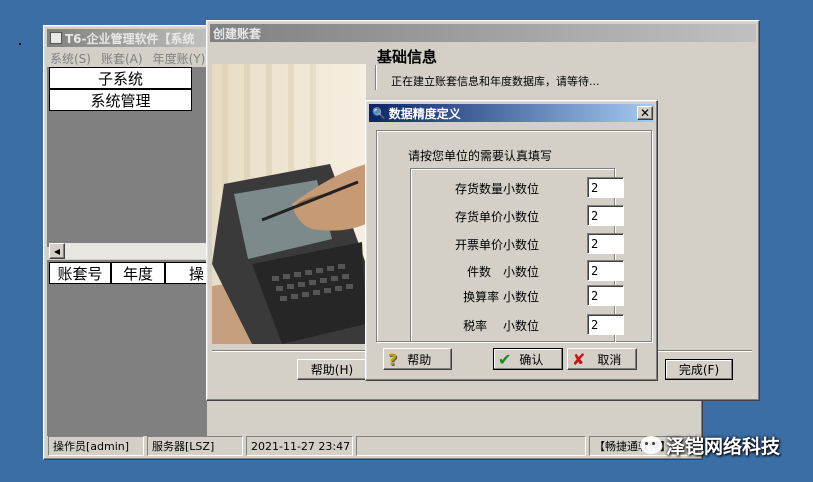 The image size is (813, 482). What do you see at coordinates (723, 446) in the screenshot?
I see `watermark-text: 泽铠网络科技` at bounding box center [723, 446].